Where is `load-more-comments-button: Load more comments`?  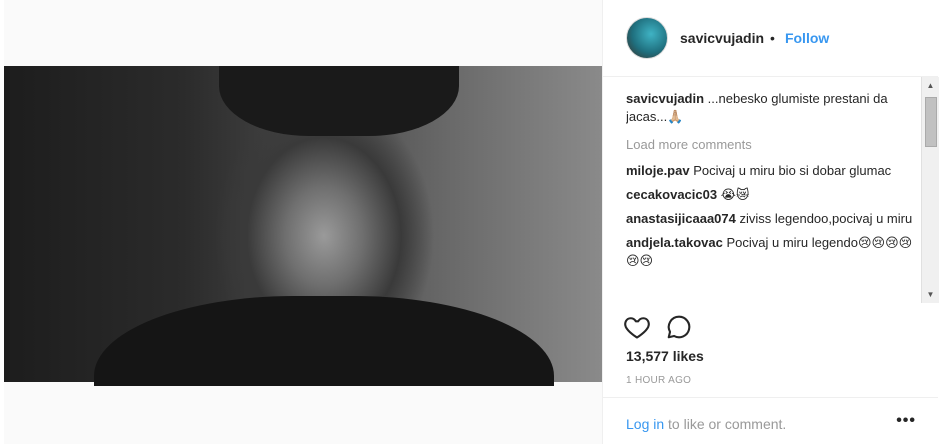 load-more-comments-button: Load more comments is located at coordinates (772, 145).